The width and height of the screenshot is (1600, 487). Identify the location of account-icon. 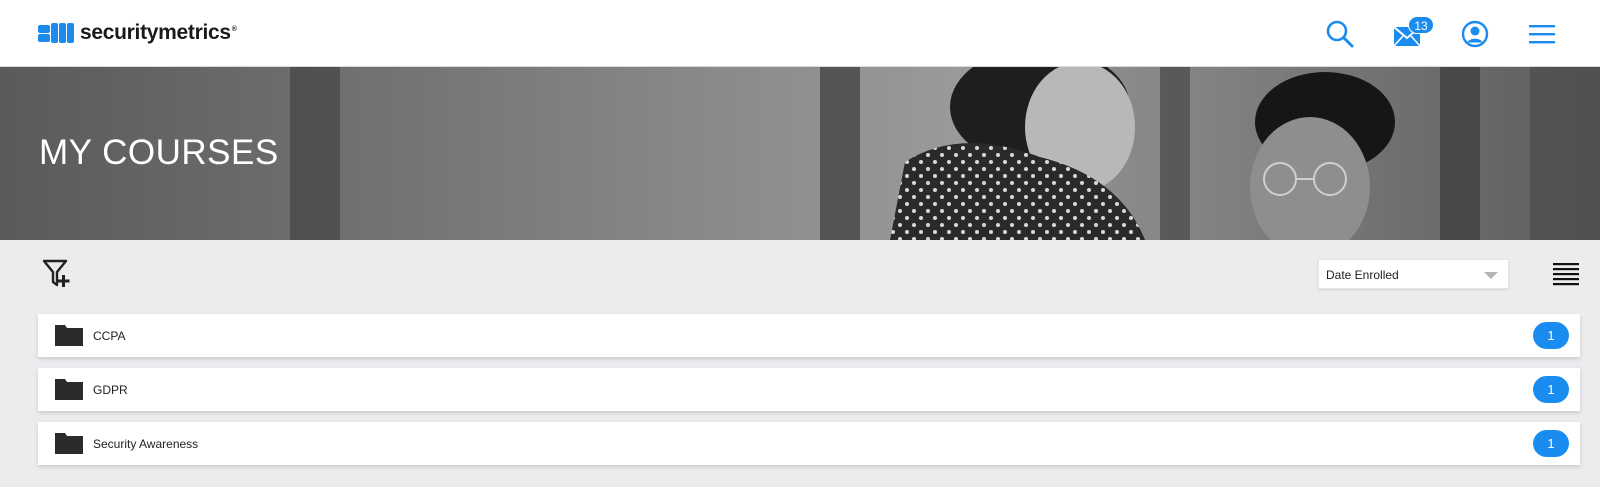
(1475, 34).